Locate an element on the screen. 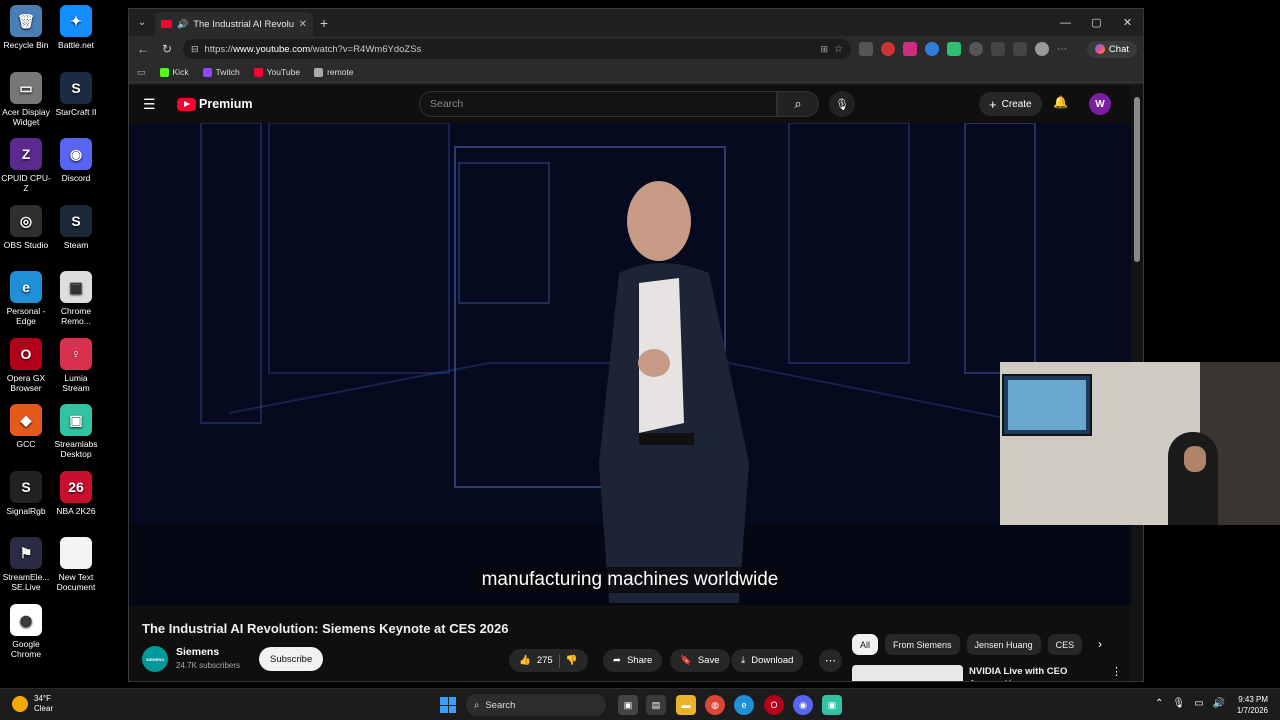 This screenshot has height=720, width=1280. favorites-icon is located at coordinates (1020, 49).